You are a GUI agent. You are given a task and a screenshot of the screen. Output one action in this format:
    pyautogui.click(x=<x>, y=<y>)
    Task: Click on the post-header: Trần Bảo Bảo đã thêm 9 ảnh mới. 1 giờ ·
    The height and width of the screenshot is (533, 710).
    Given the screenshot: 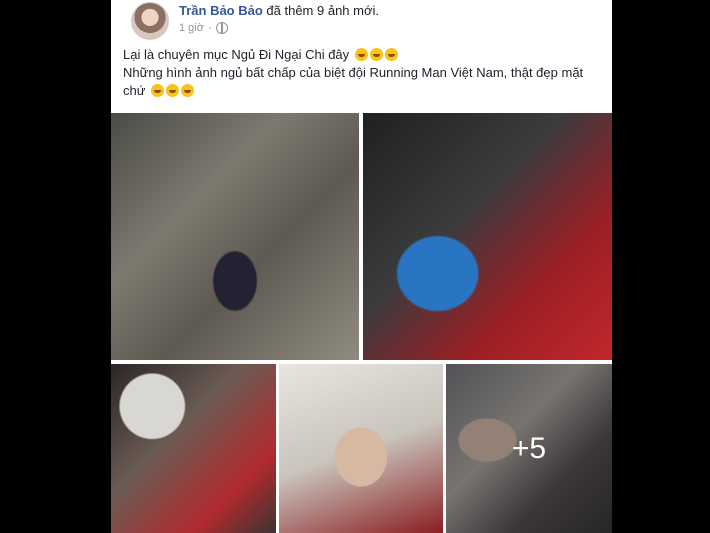 What is the action you would take?
    pyautogui.click(x=361, y=20)
    